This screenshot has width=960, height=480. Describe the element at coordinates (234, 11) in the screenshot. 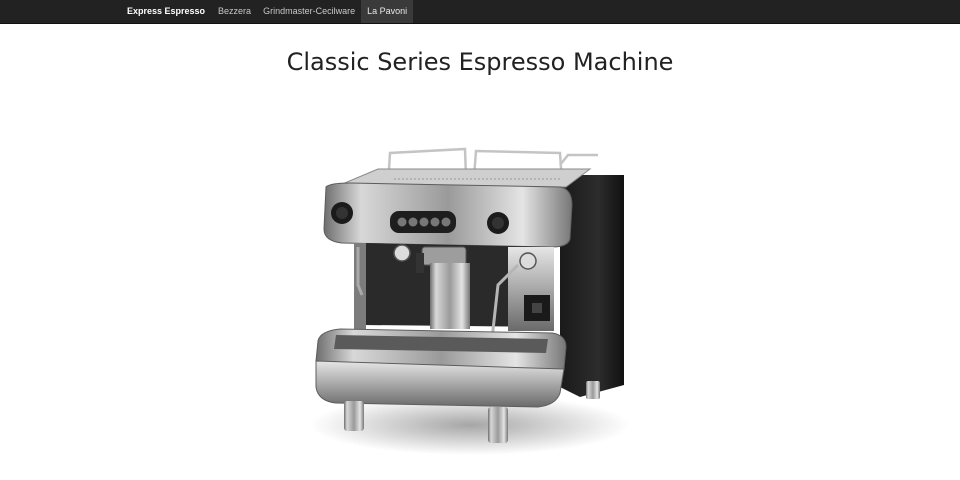

I see `nav-item-bezzera: Bezzera` at that location.